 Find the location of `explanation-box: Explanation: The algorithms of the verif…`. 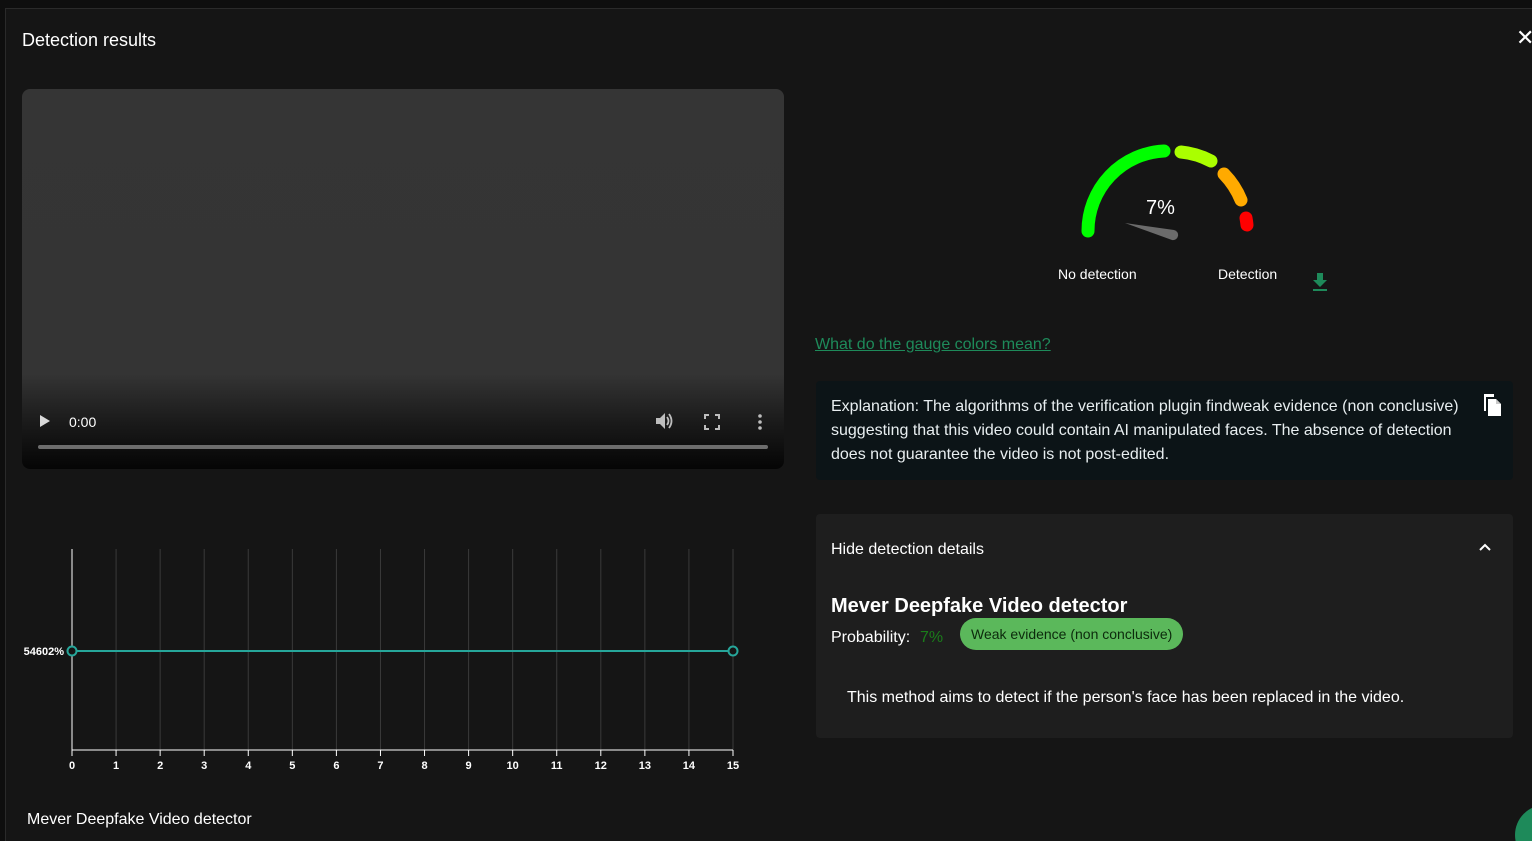

explanation-box: Explanation: The algorithms of the verif… is located at coordinates (1164, 430).